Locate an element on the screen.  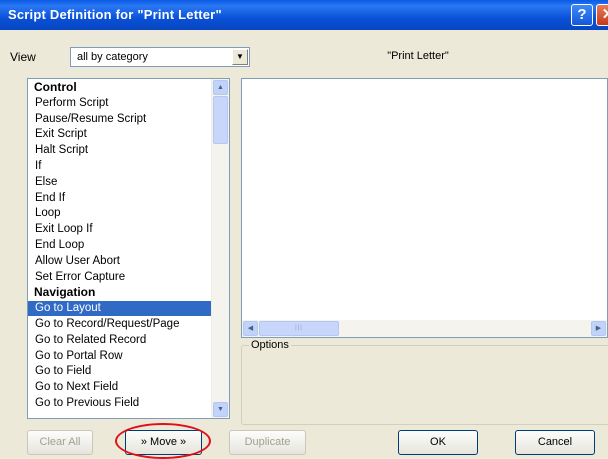
script-step-item: Perform Script is located at coordinates (119, 103).